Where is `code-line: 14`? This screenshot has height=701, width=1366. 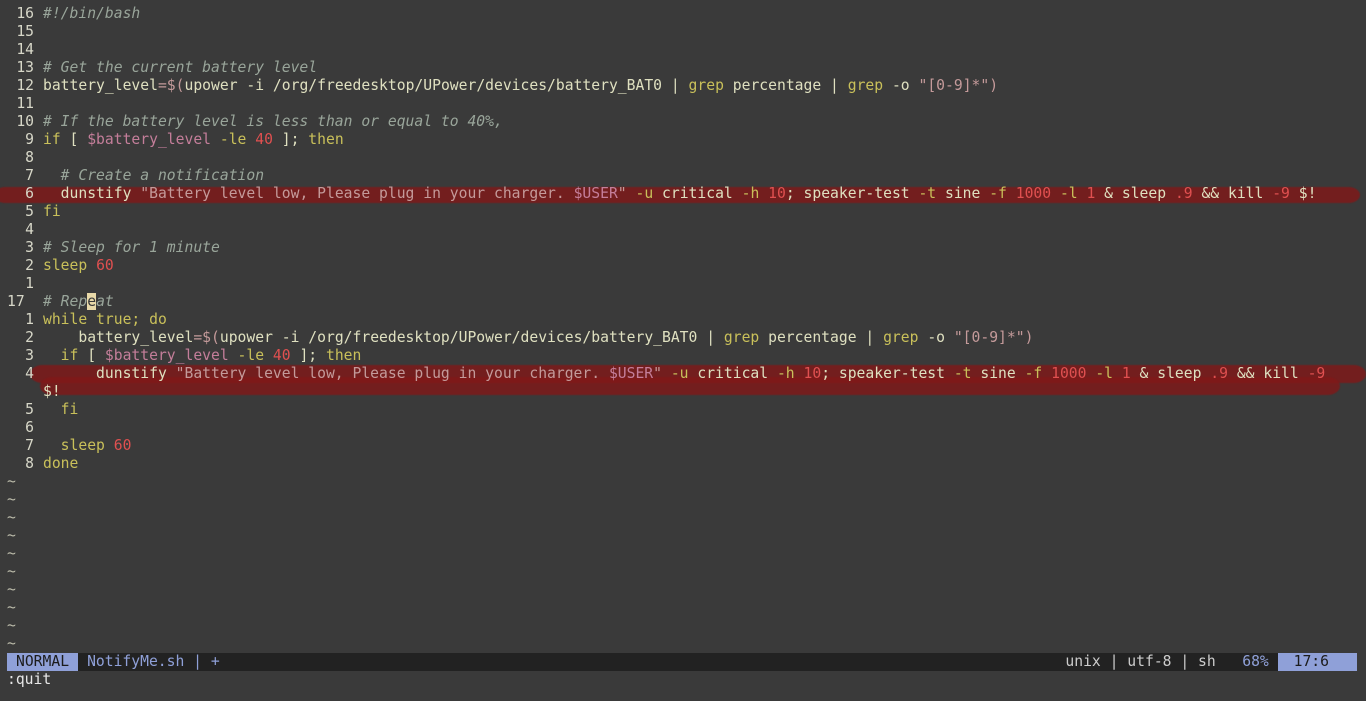
code-line: 14 is located at coordinates (683, 50).